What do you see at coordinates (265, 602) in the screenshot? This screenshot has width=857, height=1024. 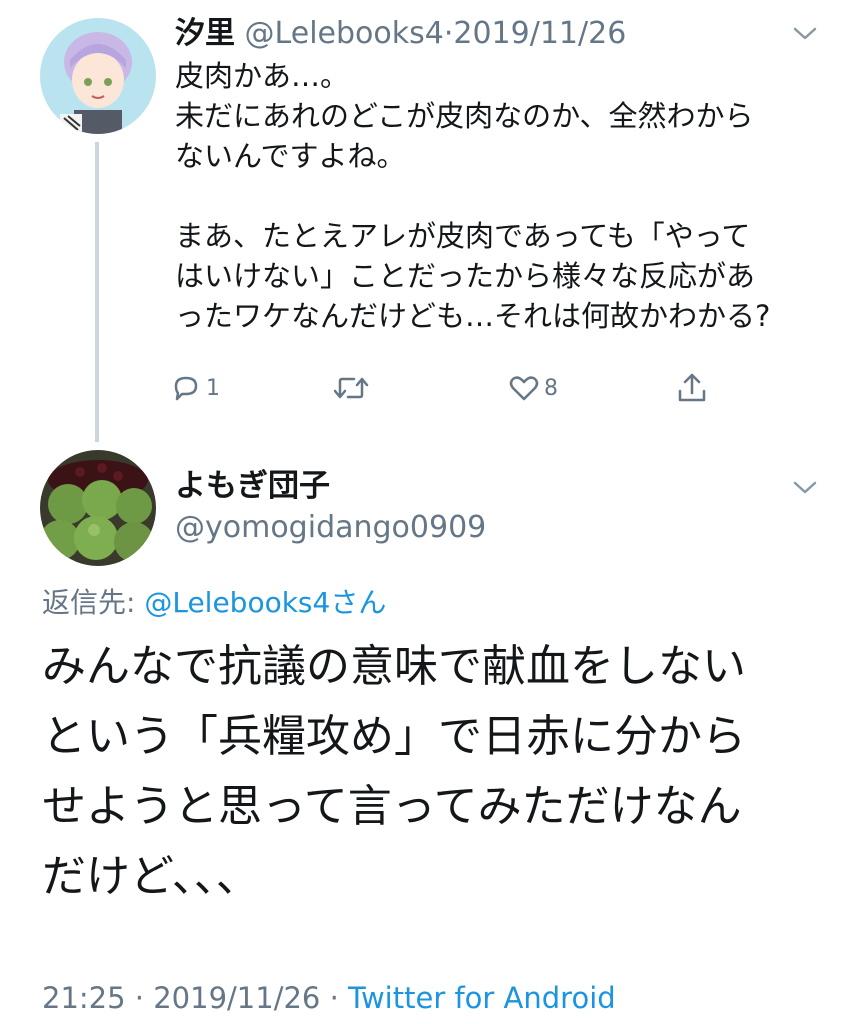 I see `reply-to-mention-link: @Lelebooks4さん` at bounding box center [265, 602].